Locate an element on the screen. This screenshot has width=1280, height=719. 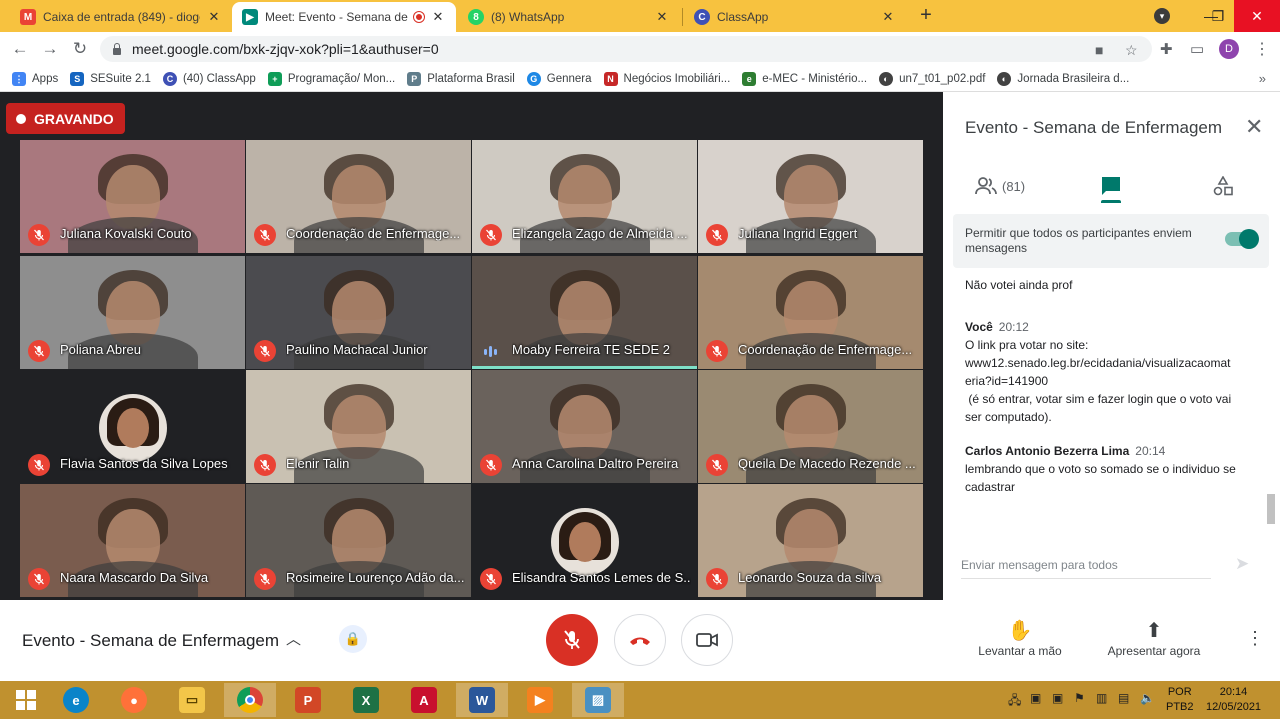
speaking-indicator-icon is located at coordinates (490, 351).